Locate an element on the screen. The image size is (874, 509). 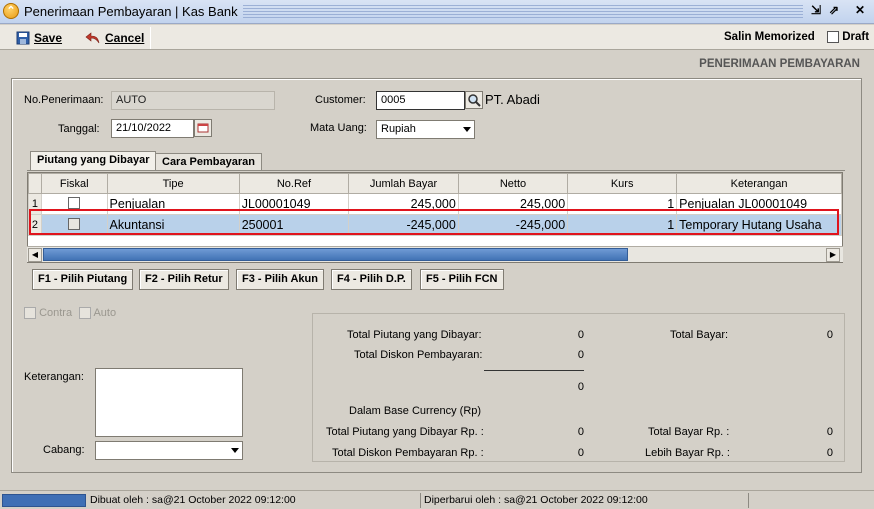
subtotal-value: 0 is located at coordinates (580, 387).